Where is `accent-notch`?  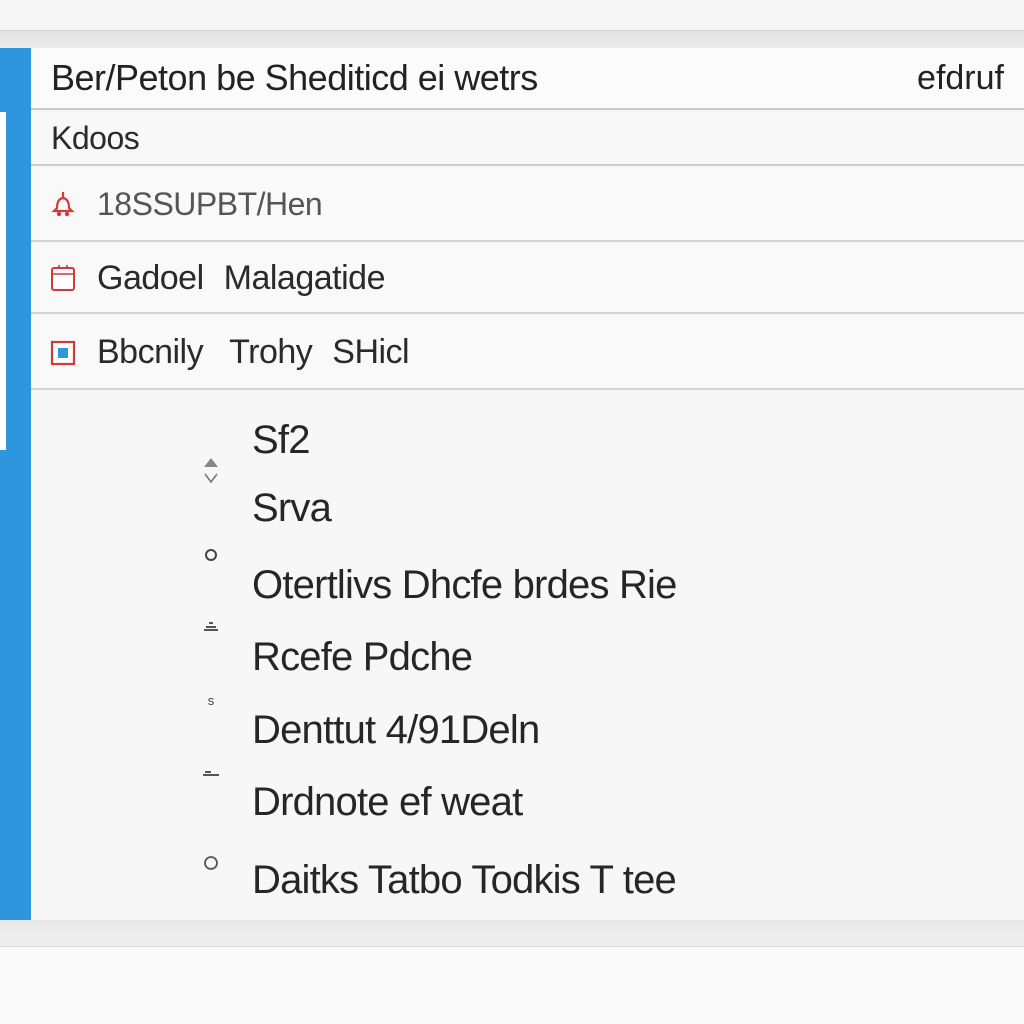 accent-notch is located at coordinates (3, 281).